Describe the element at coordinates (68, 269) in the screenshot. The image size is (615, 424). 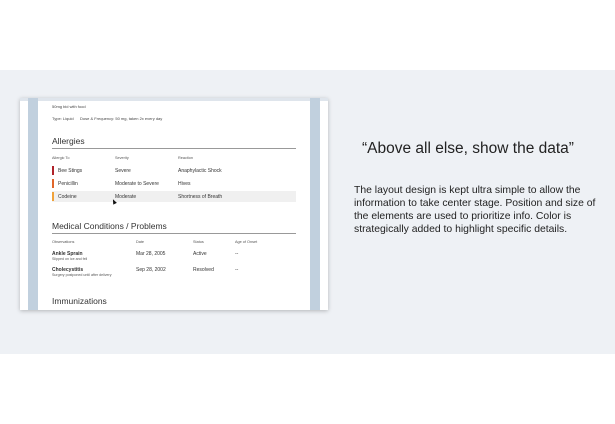
I see `condition-name: Cholecystitis` at that location.